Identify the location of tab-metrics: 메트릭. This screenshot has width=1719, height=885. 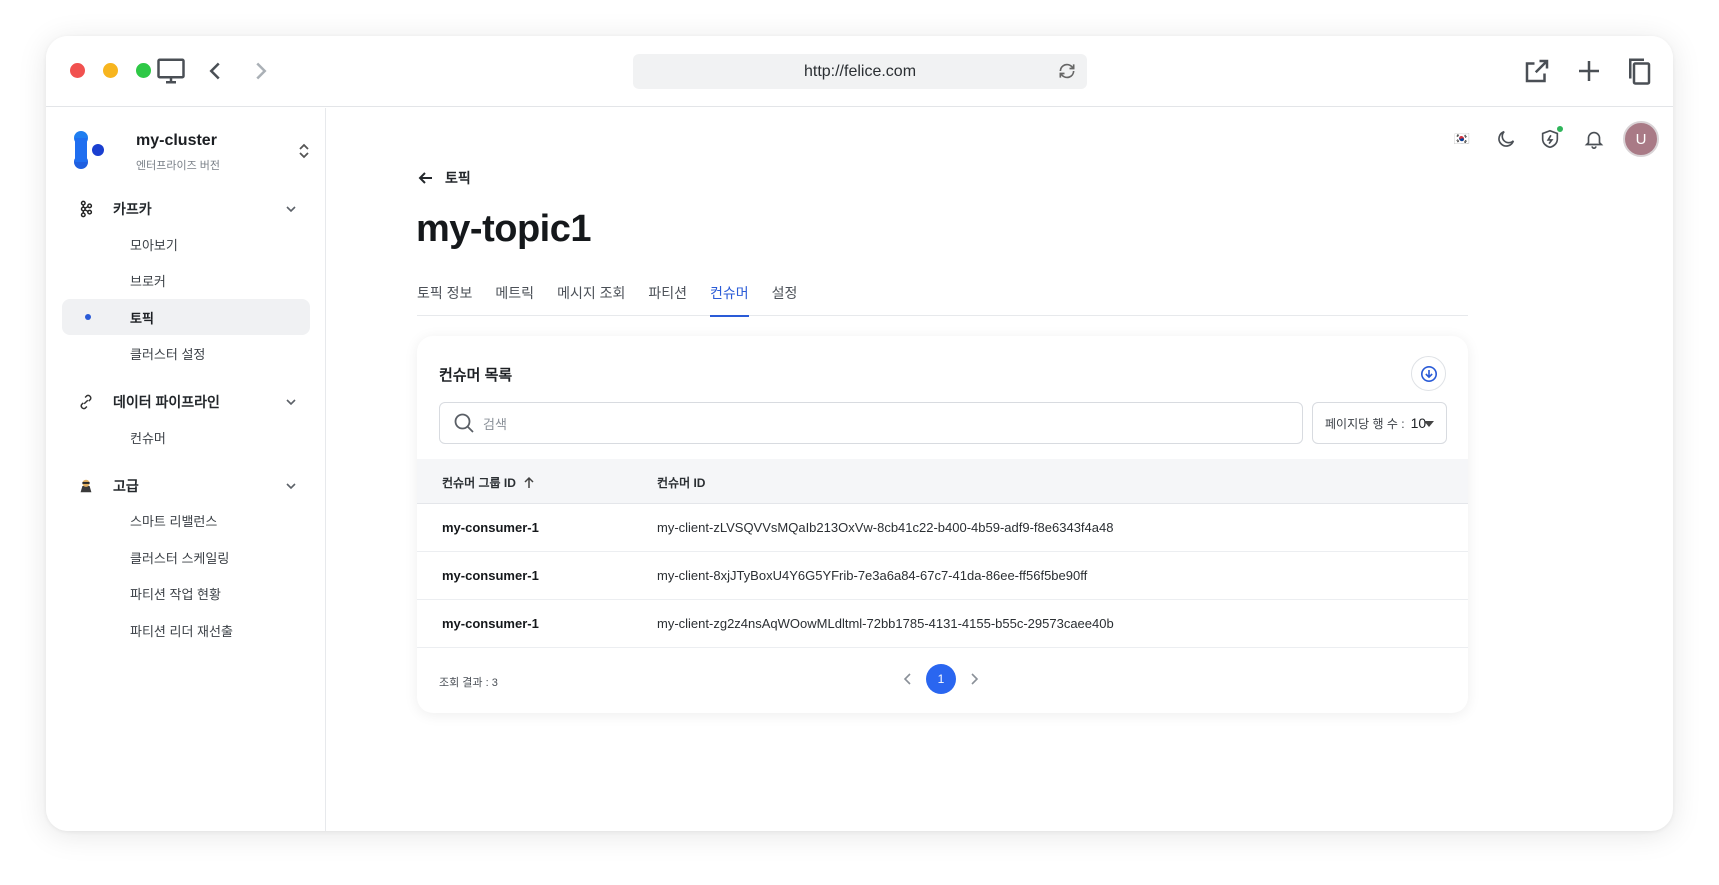
(514, 298).